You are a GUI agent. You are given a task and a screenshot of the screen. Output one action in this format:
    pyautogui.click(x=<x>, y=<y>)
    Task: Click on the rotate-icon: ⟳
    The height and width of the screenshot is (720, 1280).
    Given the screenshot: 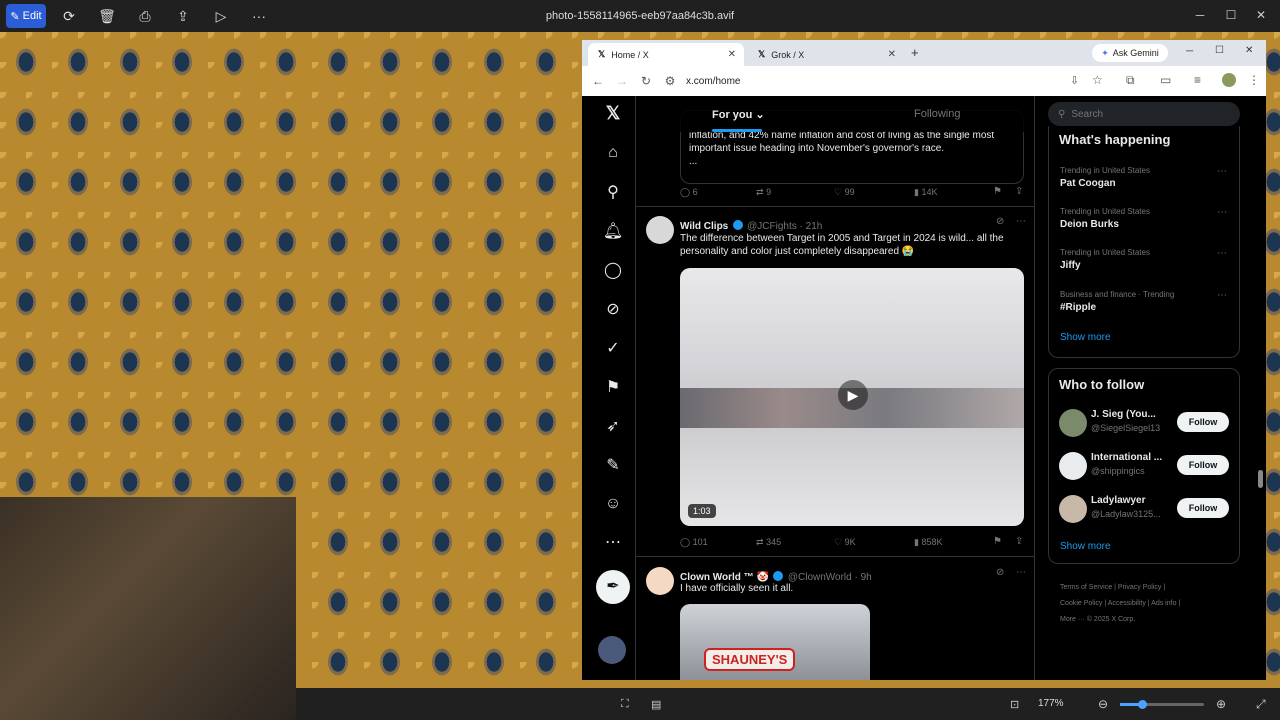 What is the action you would take?
    pyautogui.click(x=69, y=16)
    